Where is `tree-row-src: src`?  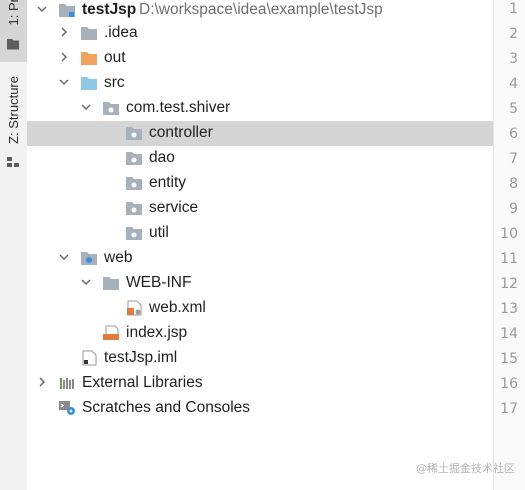
tree-row-src: src is located at coordinates (260, 83).